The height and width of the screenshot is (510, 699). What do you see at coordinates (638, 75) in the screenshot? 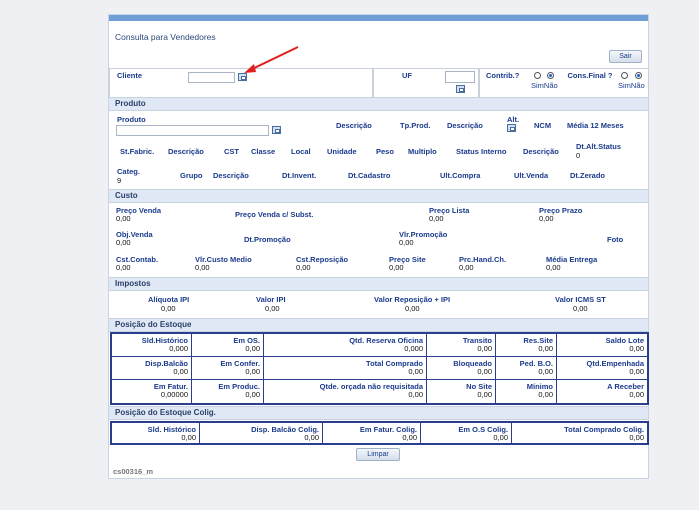
I see `consfinal-nao-radio` at bounding box center [638, 75].